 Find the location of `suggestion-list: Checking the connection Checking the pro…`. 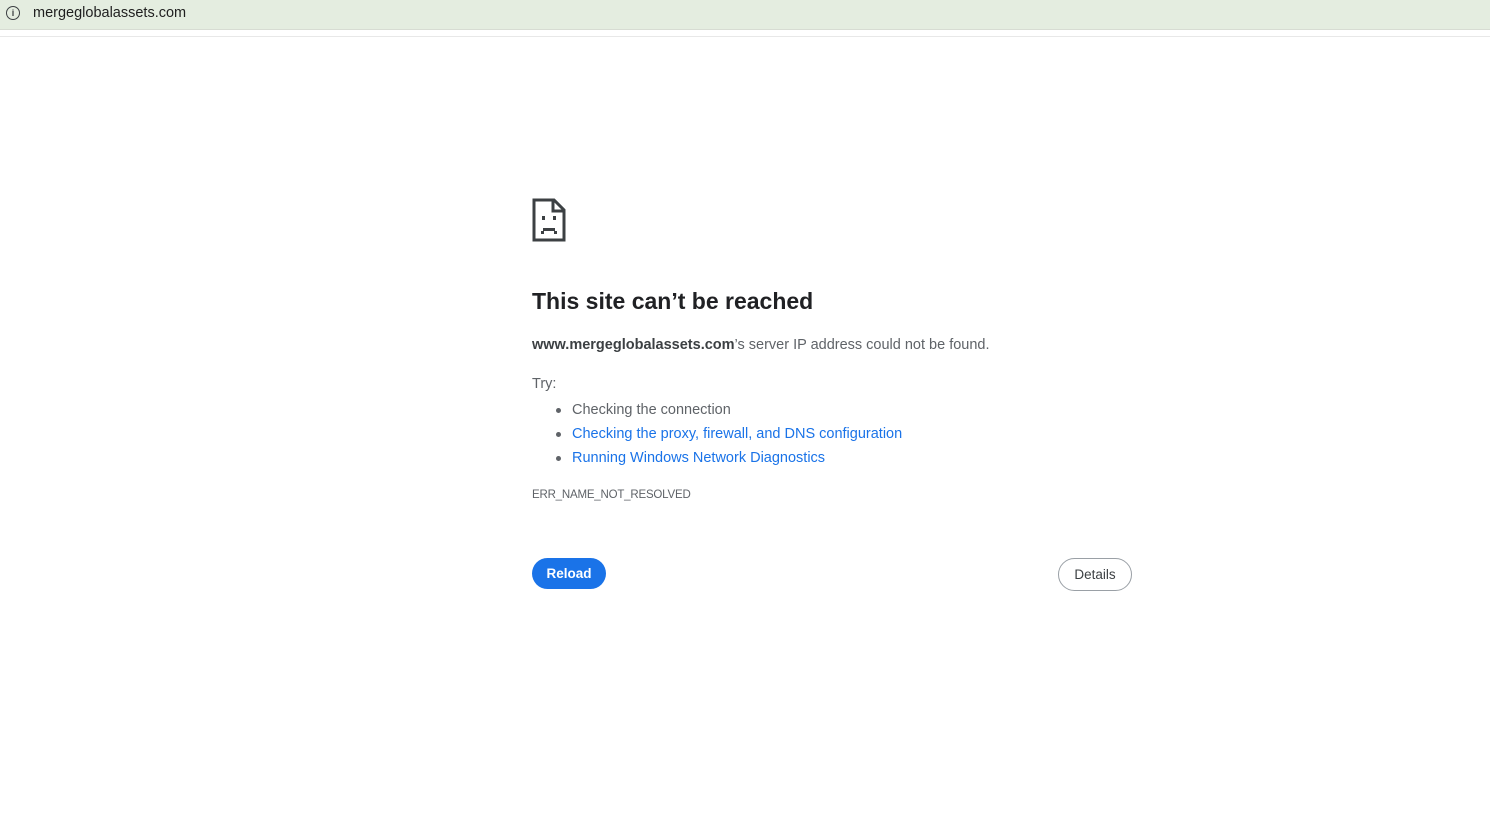

suggestion-list: Checking the connection Checking the pro… is located at coordinates (717, 434).